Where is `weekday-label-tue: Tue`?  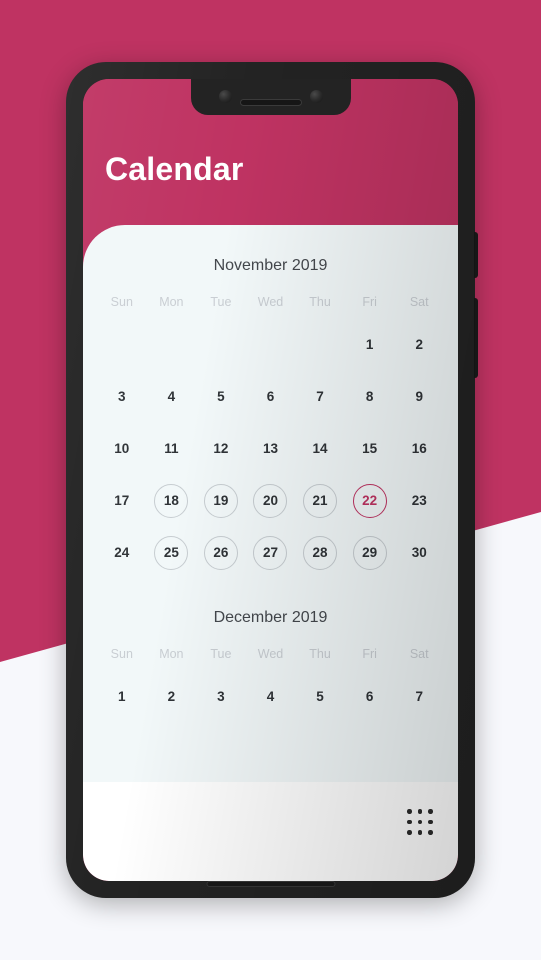 weekday-label-tue: Tue is located at coordinates (221, 302).